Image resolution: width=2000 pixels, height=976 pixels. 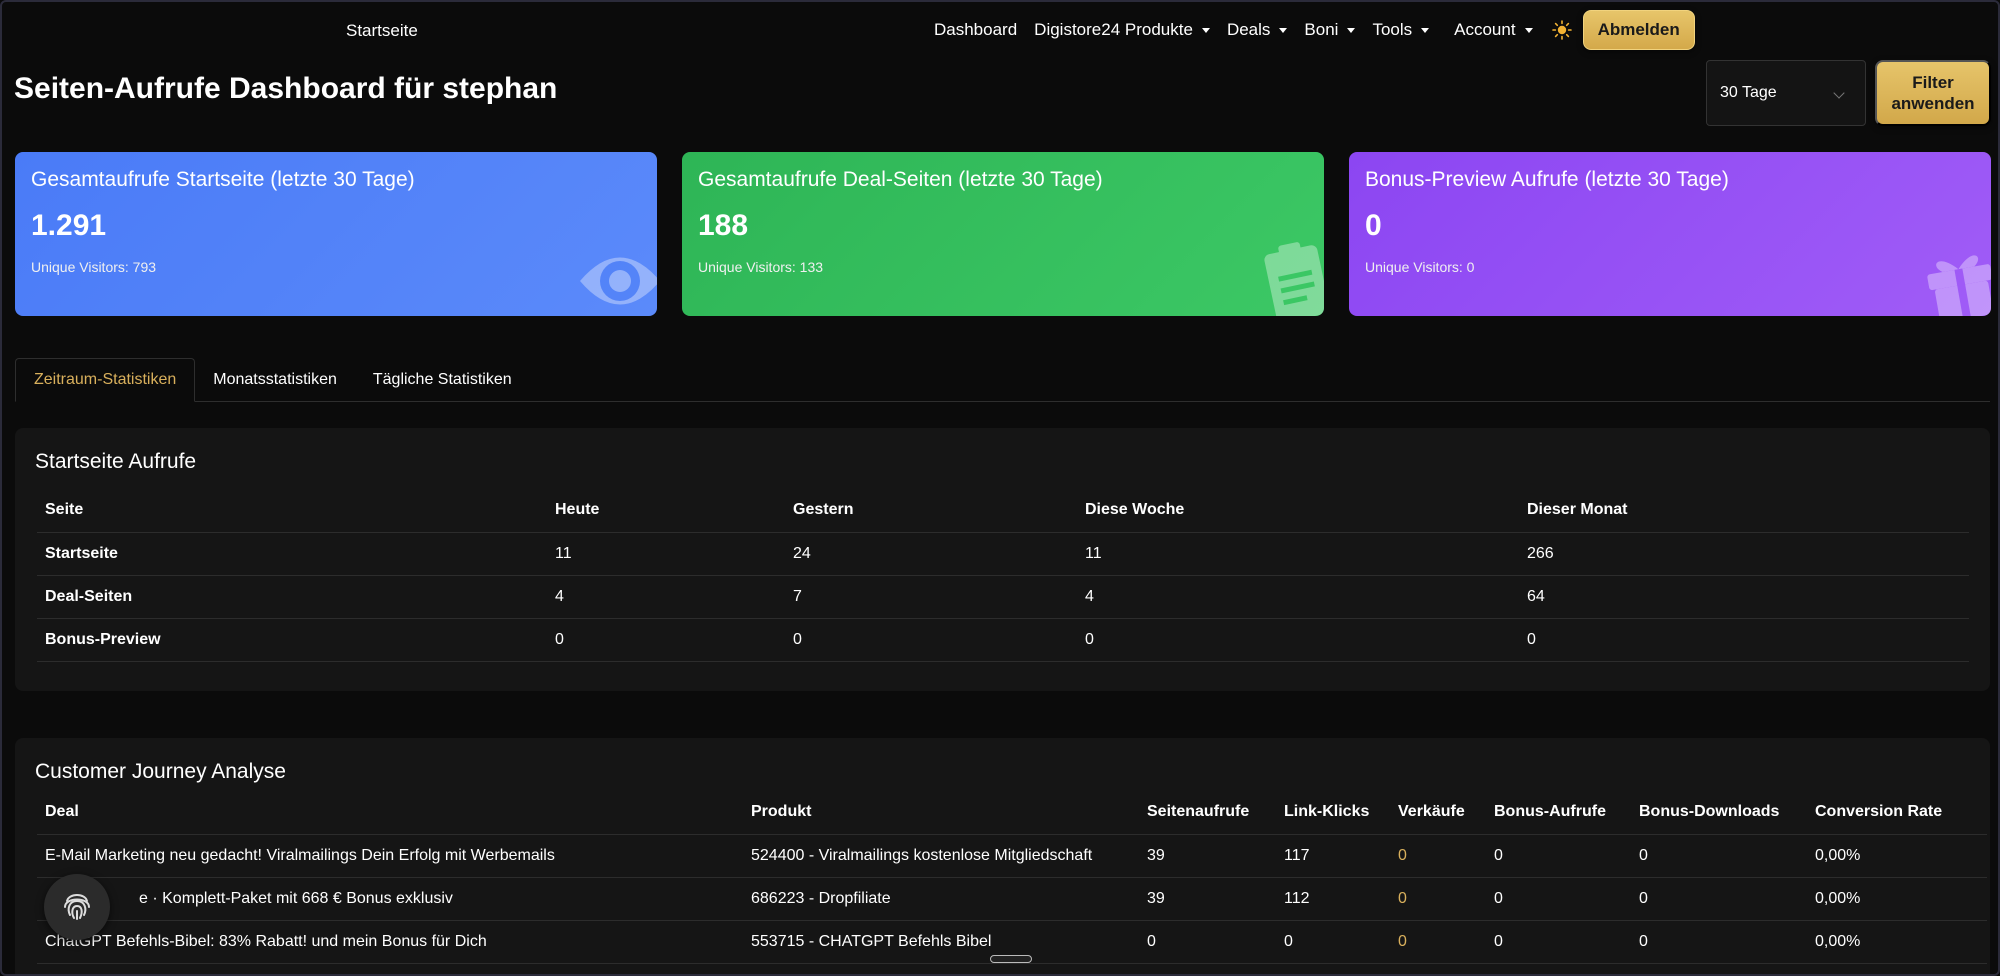 I want to click on column-header: Seitenaufrufe, so click(x=1198, y=812).